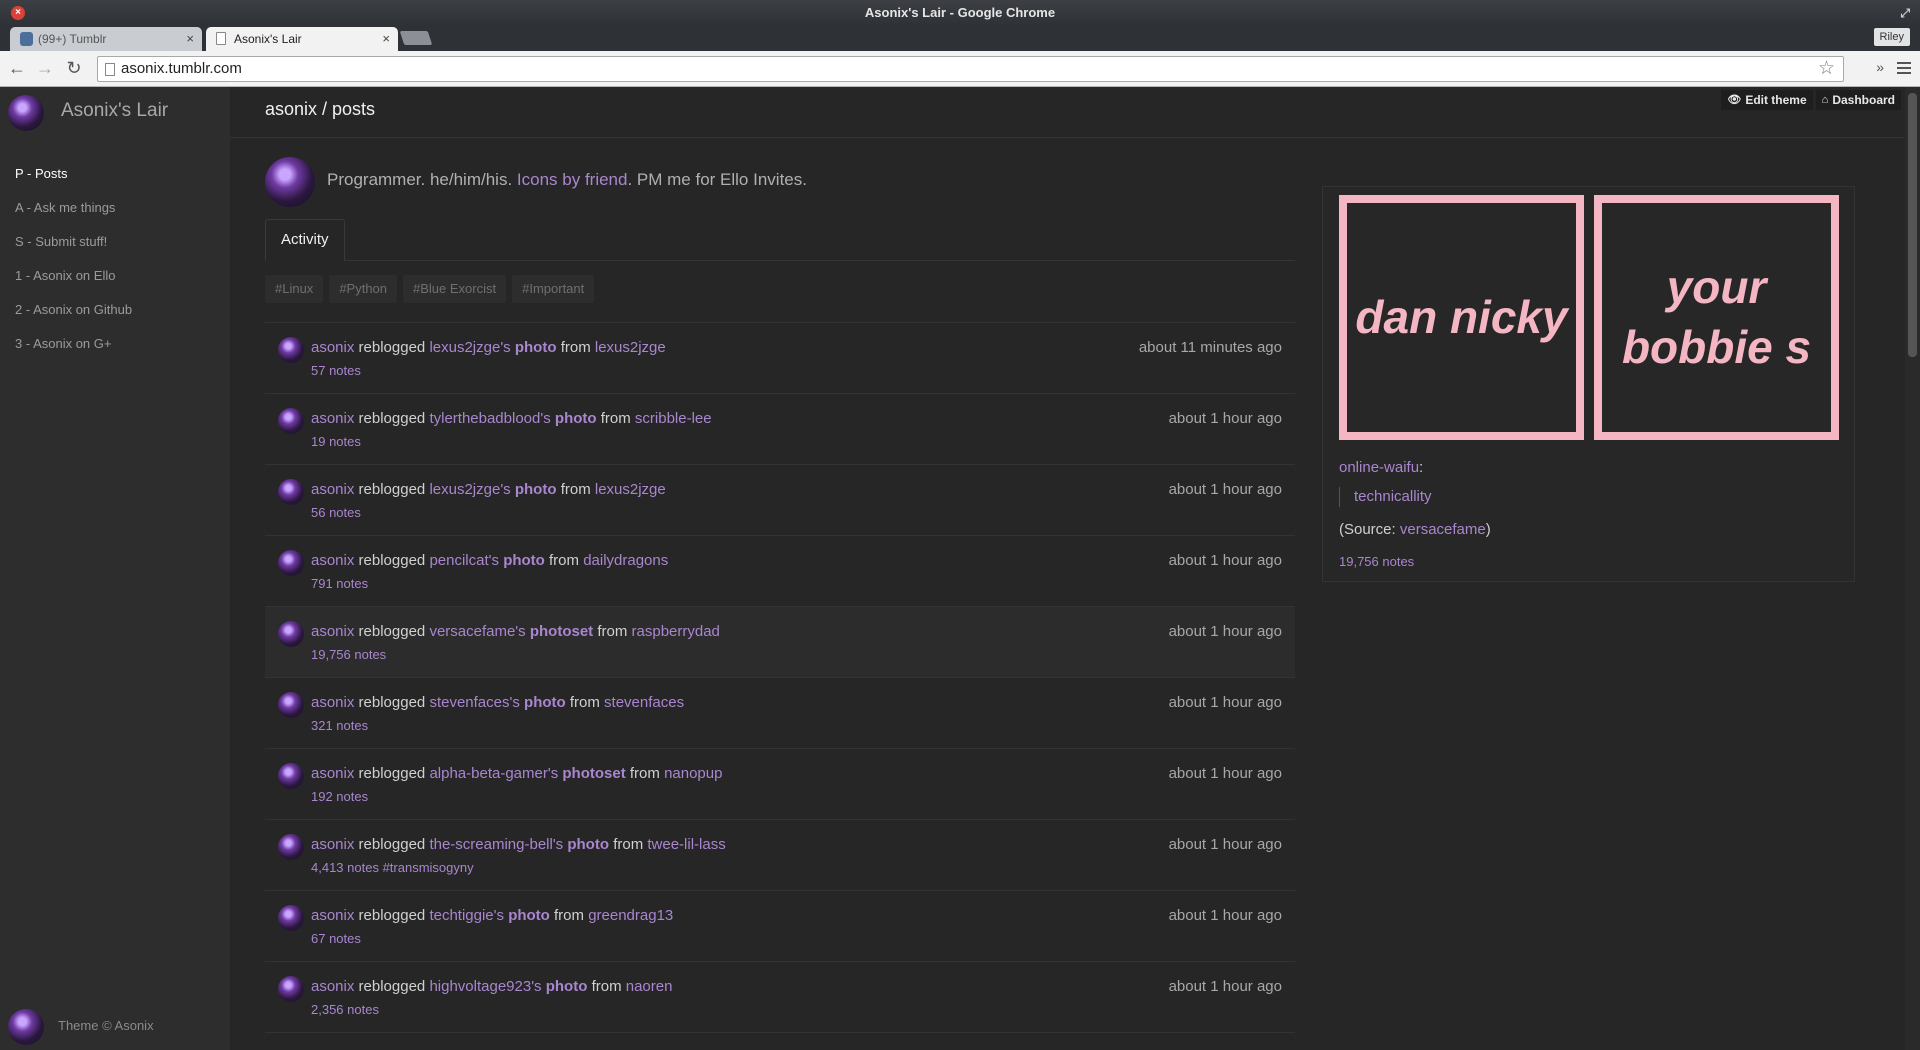 The image size is (1920, 1050). What do you see at coordinates (676, 631) in the screenshot?
I see `activity-source-link: raspberrydad` at bounding box center [676, 631].